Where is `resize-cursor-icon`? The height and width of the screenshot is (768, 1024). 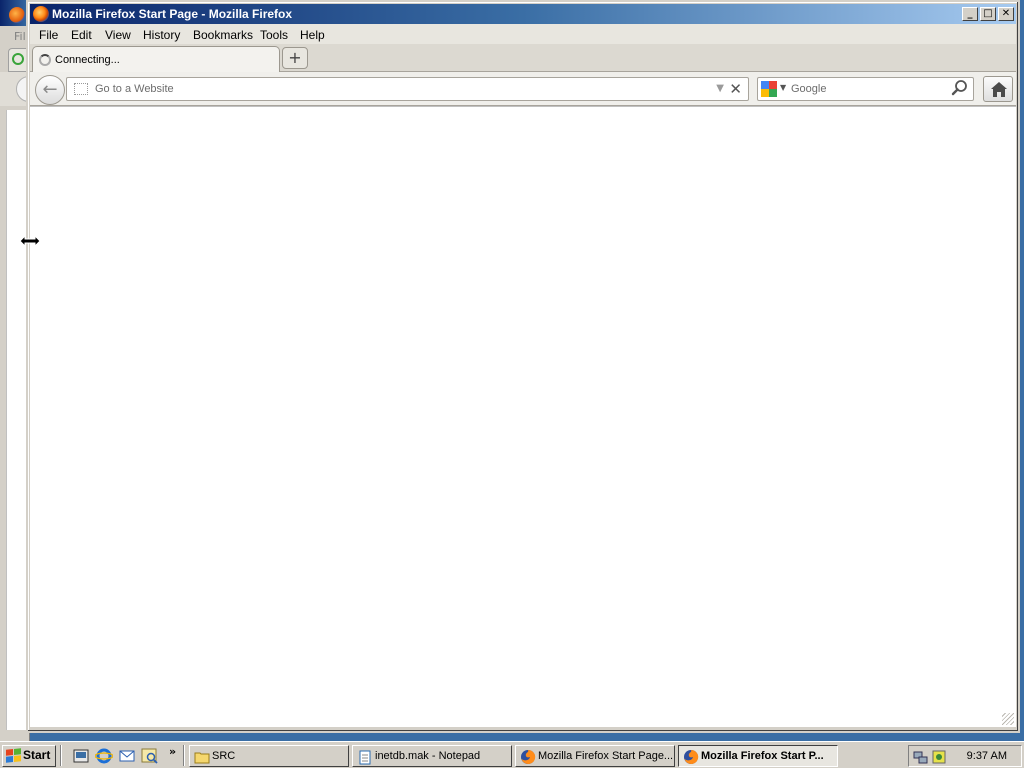 resize-cursor-icon is located at coordinates (30, 241).